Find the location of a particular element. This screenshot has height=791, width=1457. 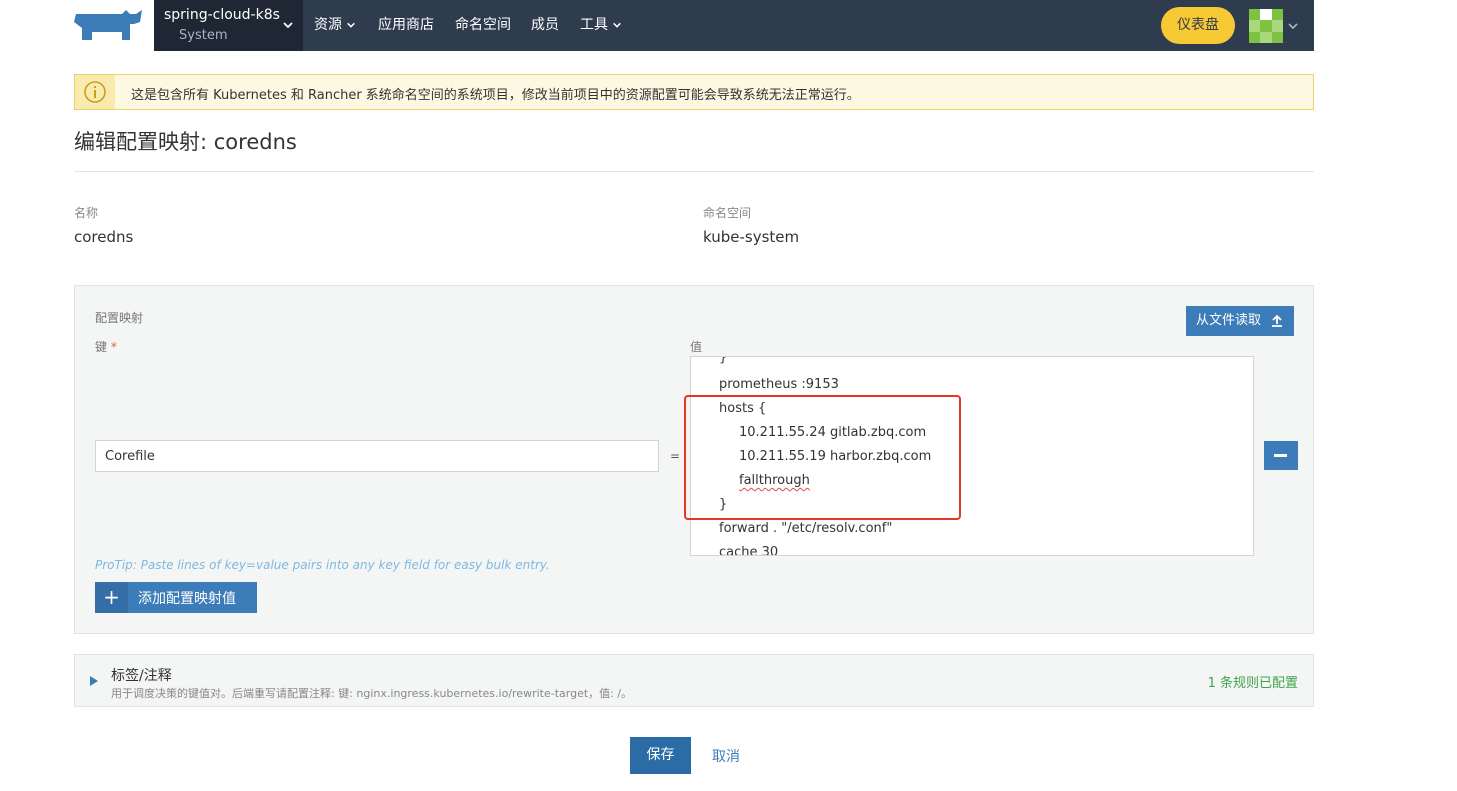

nav-tools: 工具 is located at coordinates (601, 25).